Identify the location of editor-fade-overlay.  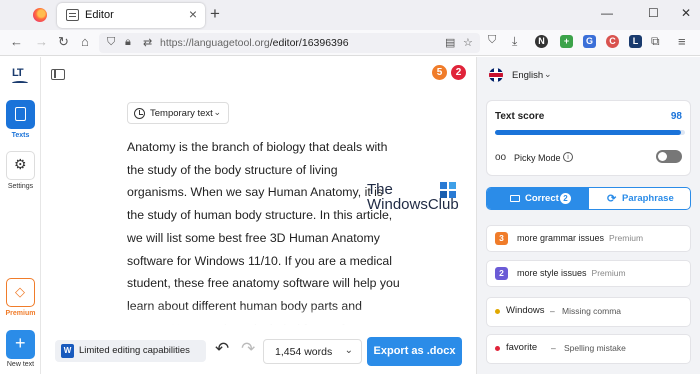
(270, 315).